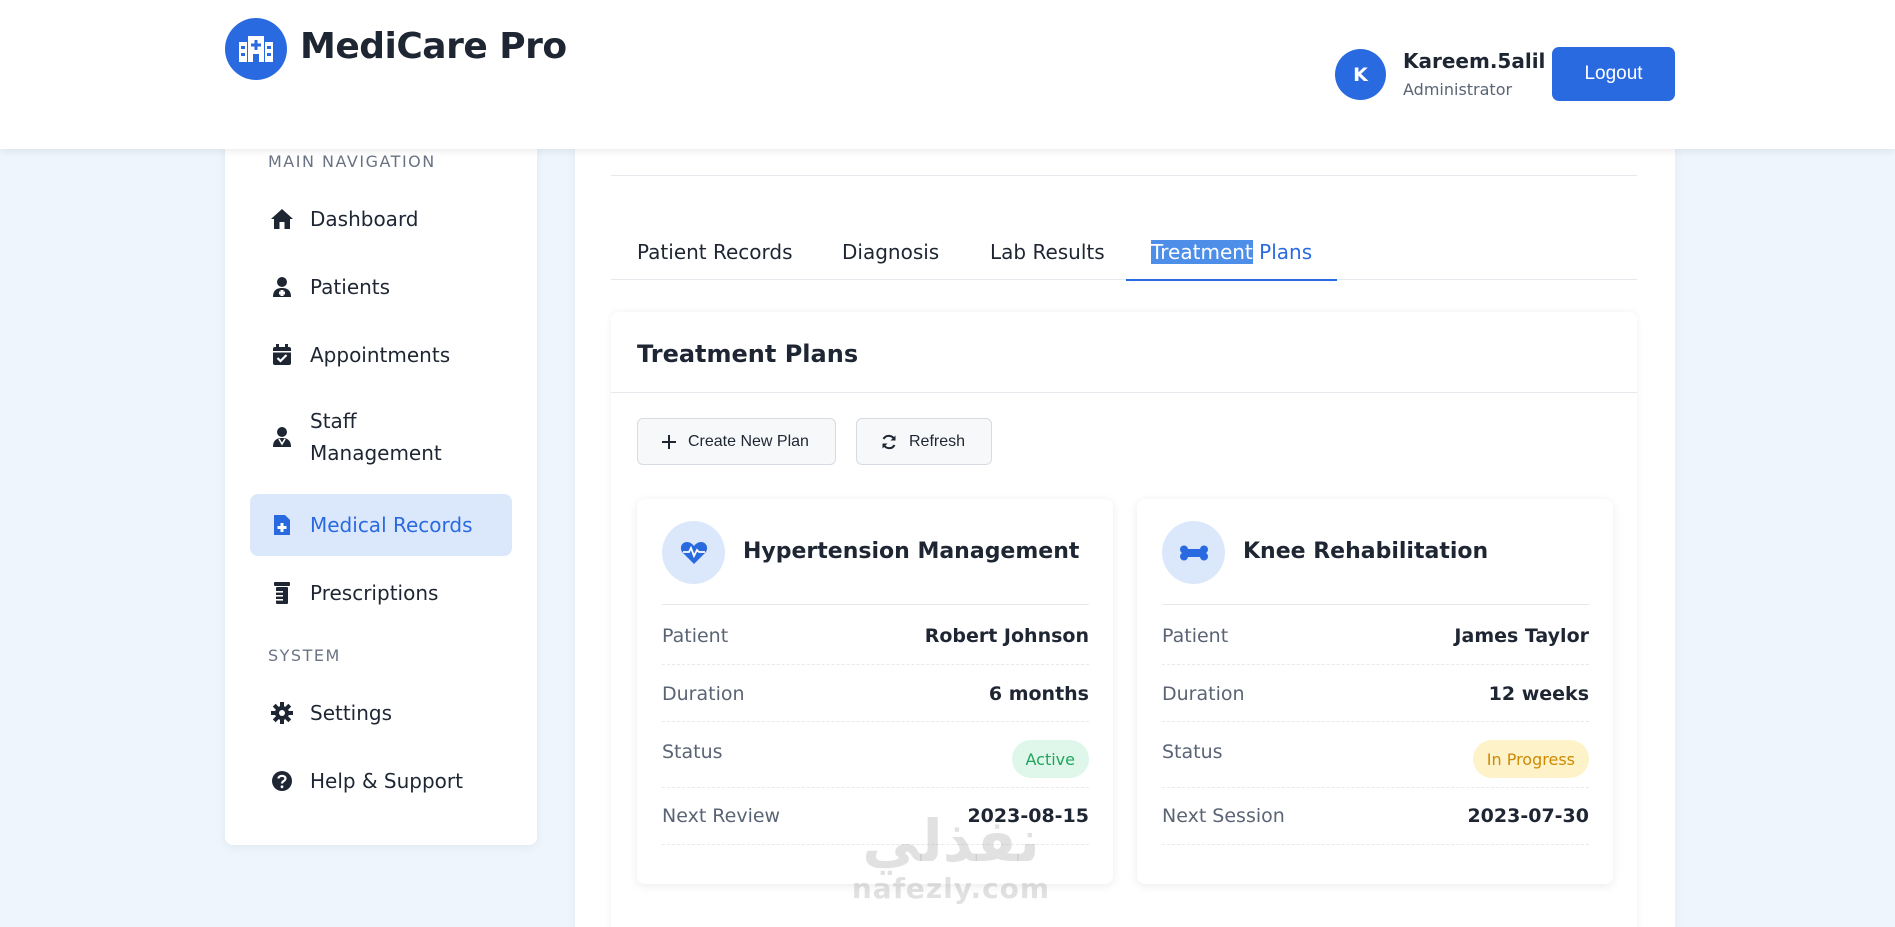  I want to click on patient-icon, so click(282, 287).